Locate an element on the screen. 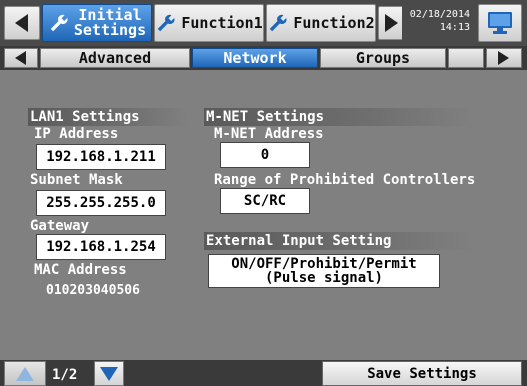 The width and height of the screenshot is (527, 386). tab-function1-label: Function1 is located at coordinates (222, 22).